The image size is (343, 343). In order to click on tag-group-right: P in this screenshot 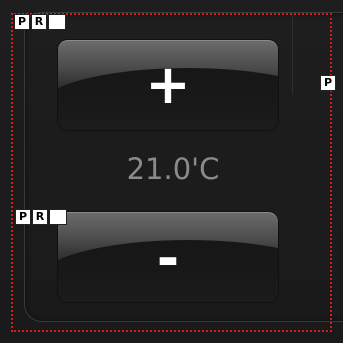, I will do `click(328, 83)`.